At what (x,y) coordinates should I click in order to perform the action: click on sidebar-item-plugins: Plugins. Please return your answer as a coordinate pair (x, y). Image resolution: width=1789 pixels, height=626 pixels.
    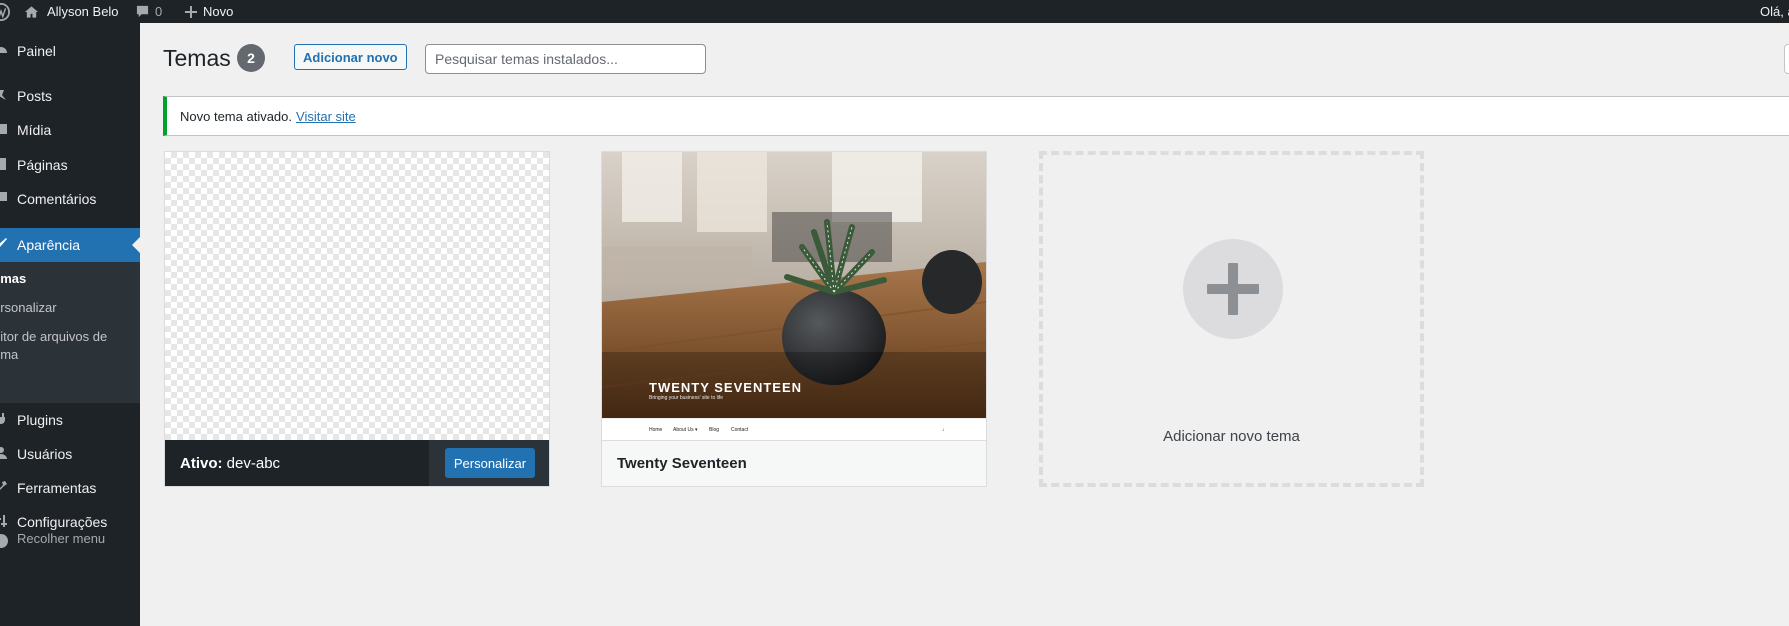
    Looking at the image, I should click on (70, 420).